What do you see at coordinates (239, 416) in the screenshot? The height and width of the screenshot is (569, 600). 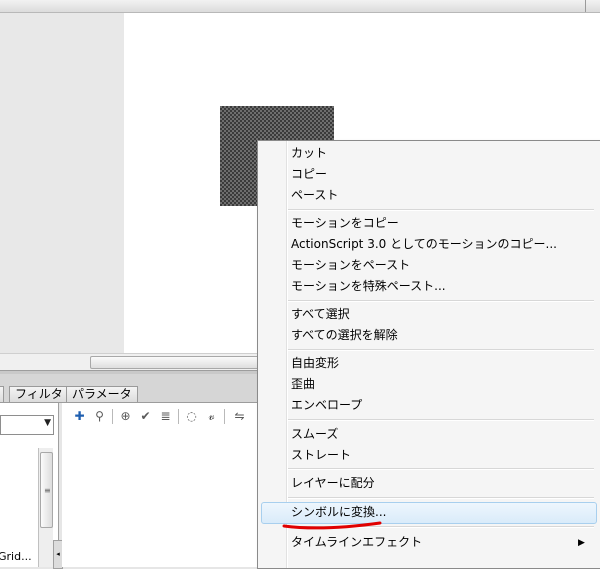 I see `collapse-icon: ⇋` at bounding box center [239, 416].